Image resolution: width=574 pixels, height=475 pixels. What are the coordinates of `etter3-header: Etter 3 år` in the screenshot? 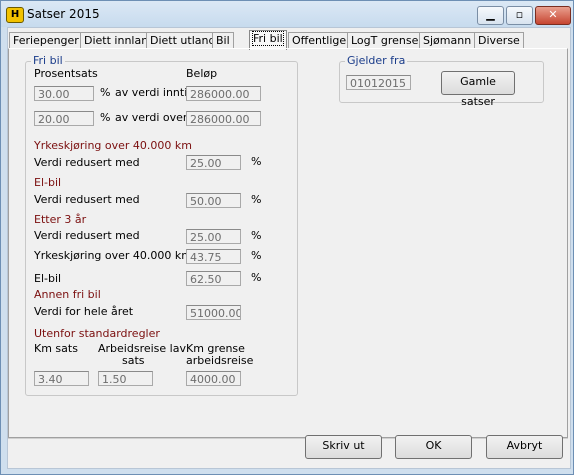 It's located at (60, 219).